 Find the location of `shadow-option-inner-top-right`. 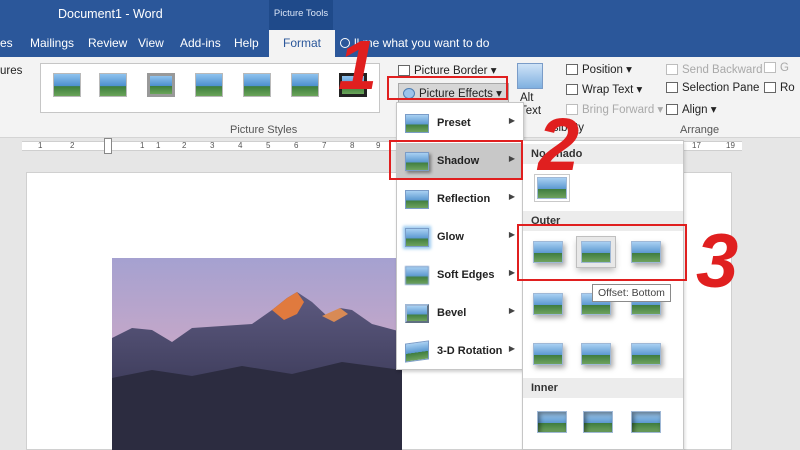

shadow-option-inner-top-right is located at coordinates (646, 422).